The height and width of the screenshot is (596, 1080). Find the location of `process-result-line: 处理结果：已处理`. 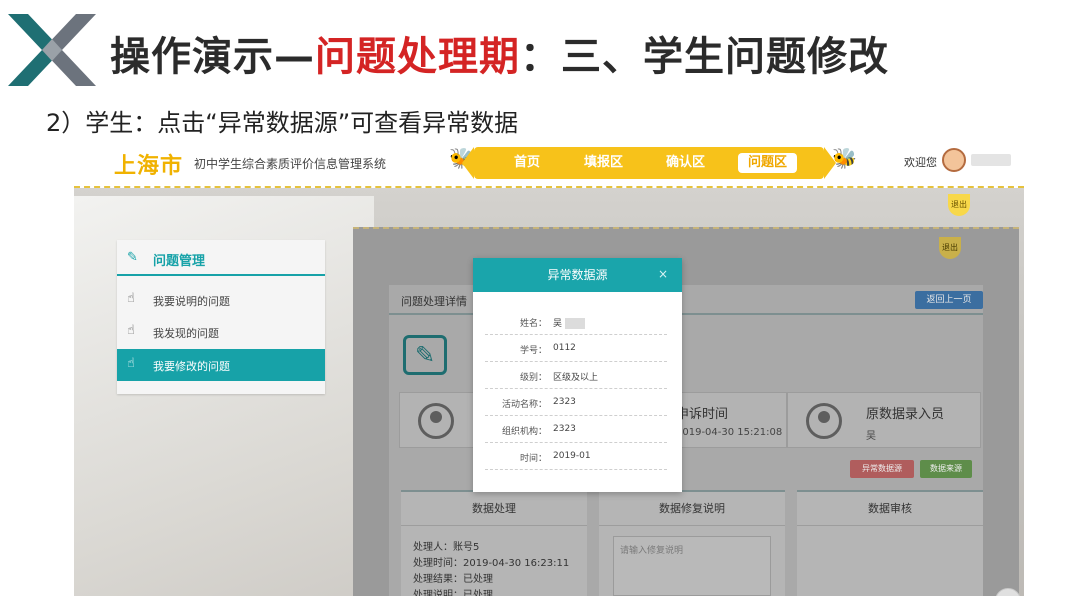

process-result-line: 处理结果：已处理 is located at coordinates (453, 579).